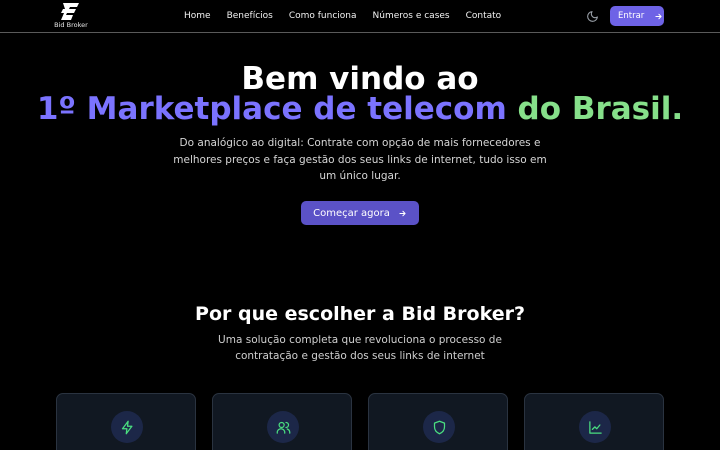 Image resolution: width=720 pixels, height=450 pixels. Describe the element at coordinates (271, 109) in the screenshot. I see `hero-title-highlight: 1º Marketplace de telecom` at that location.